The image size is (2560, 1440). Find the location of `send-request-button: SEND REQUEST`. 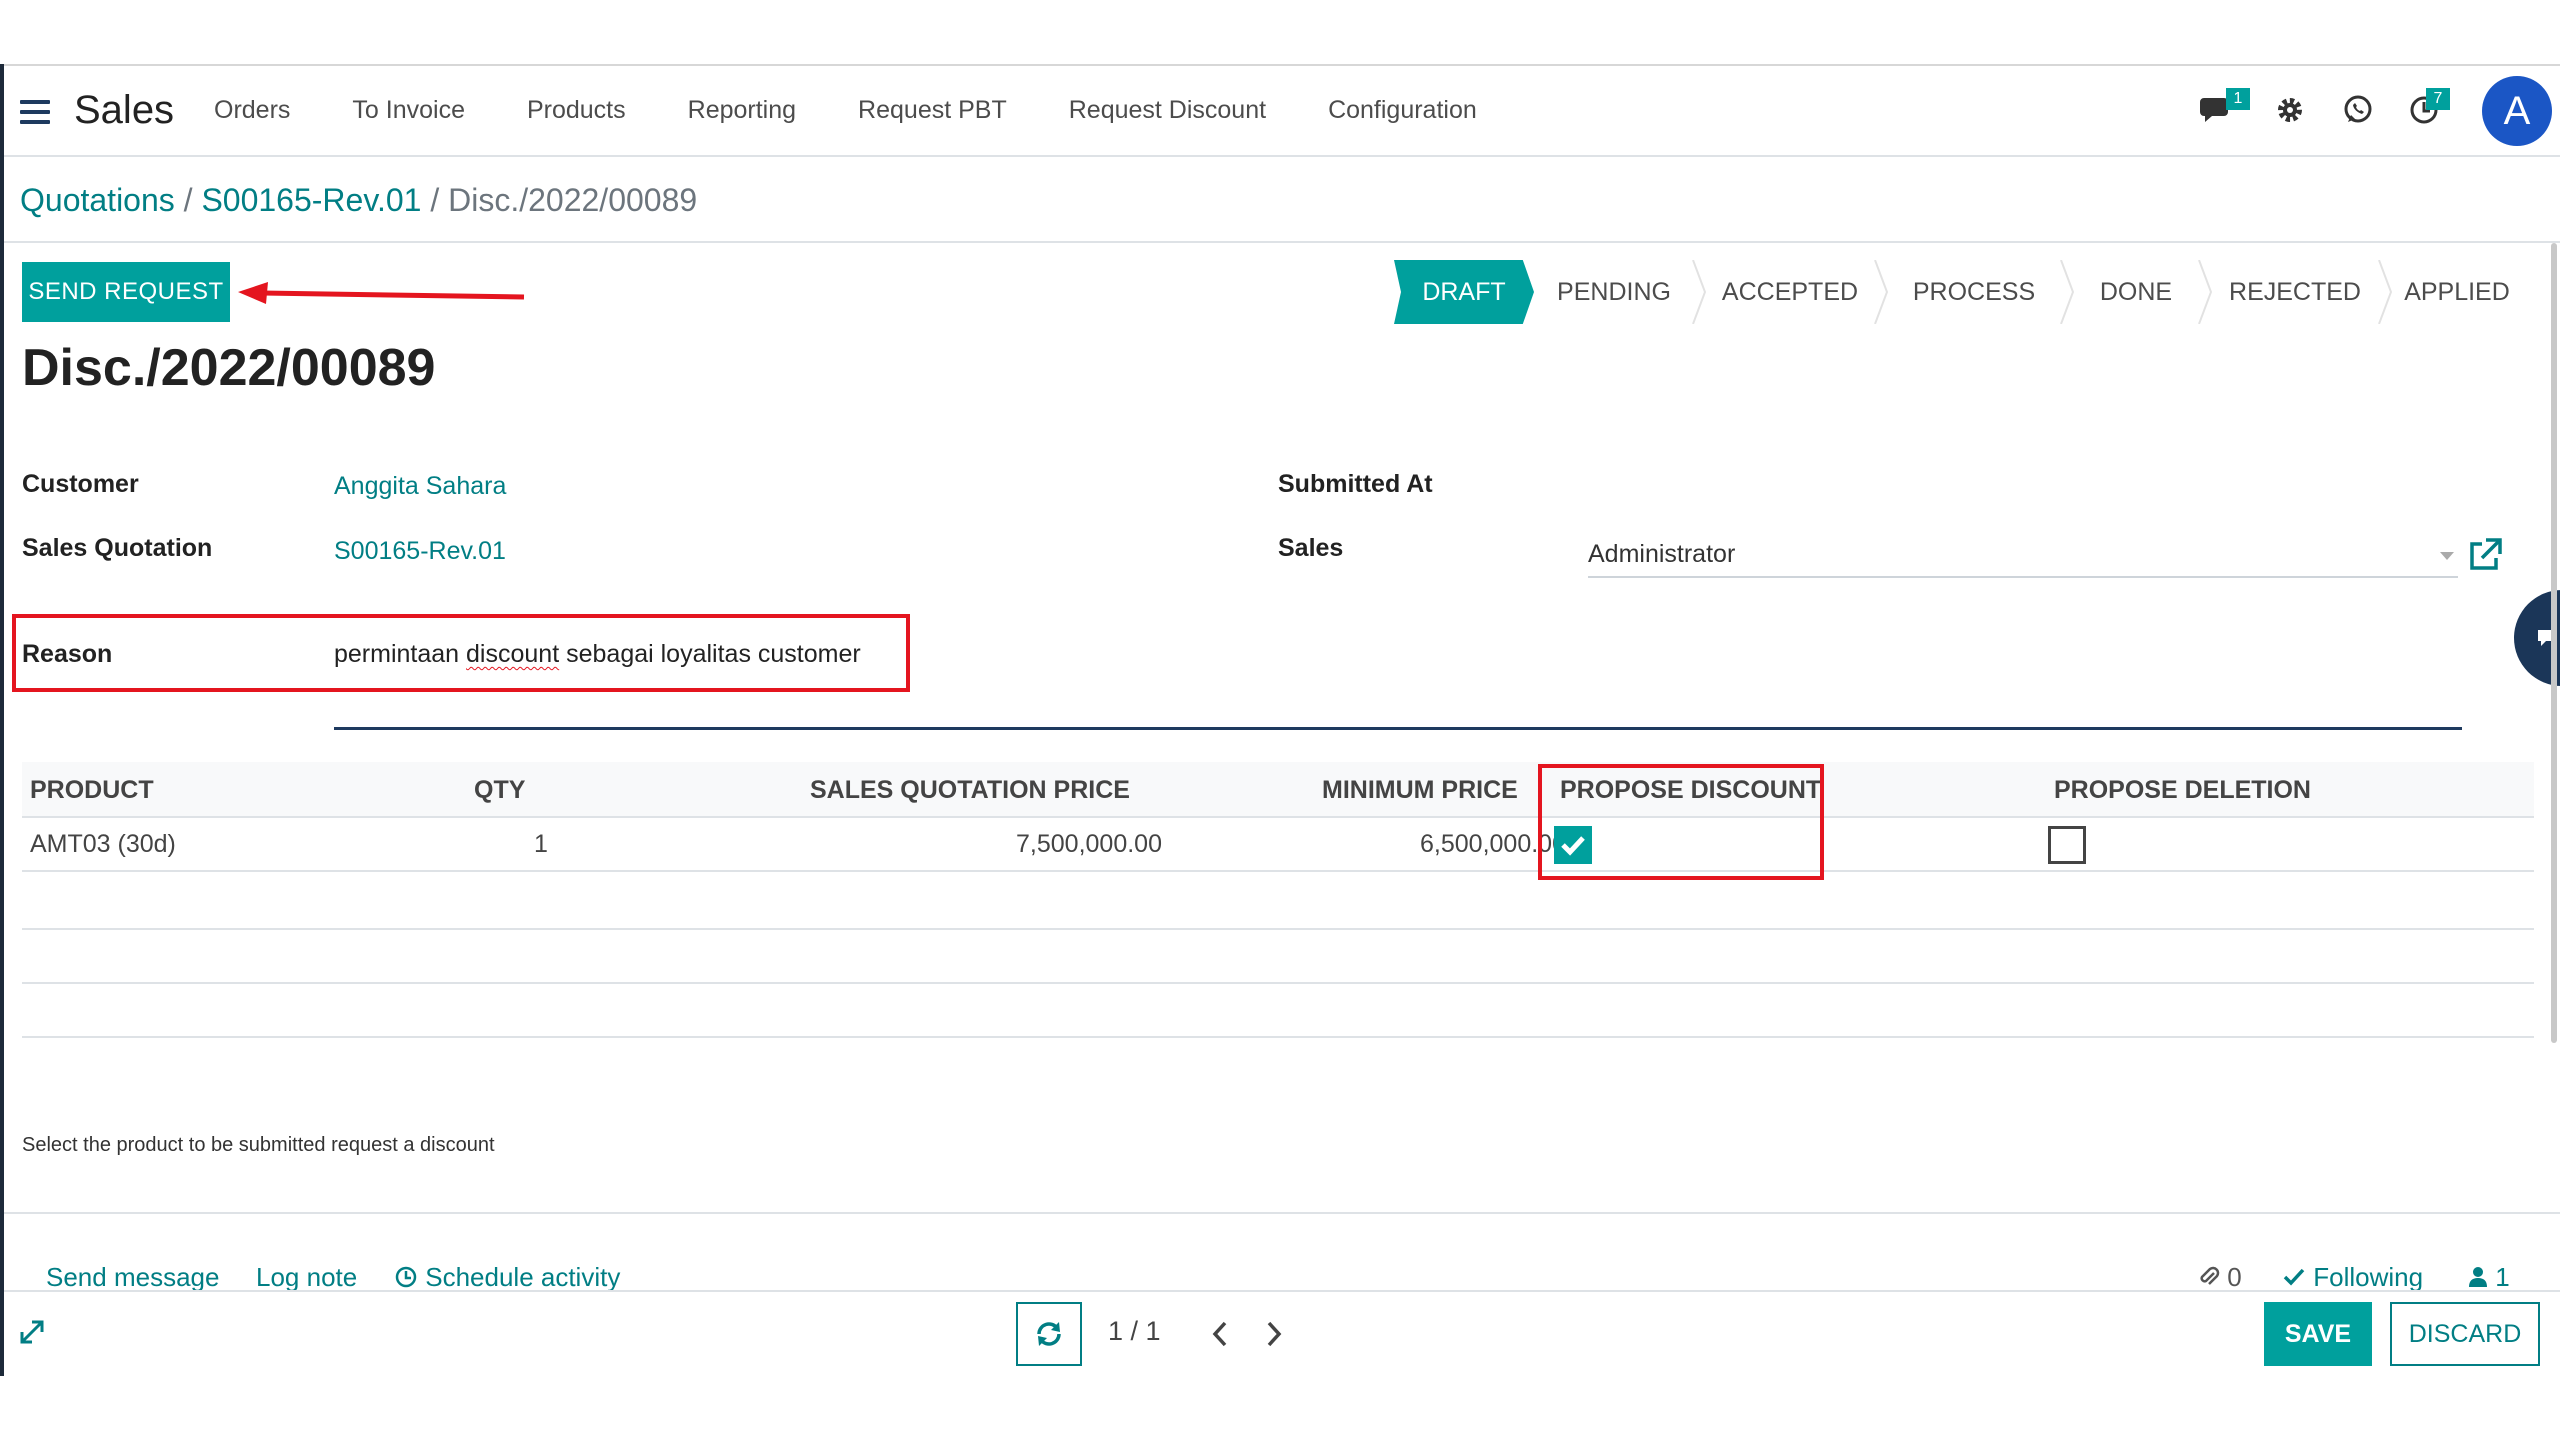

send-request-button: SEND REQUEST is located at coordinates (126, 292).